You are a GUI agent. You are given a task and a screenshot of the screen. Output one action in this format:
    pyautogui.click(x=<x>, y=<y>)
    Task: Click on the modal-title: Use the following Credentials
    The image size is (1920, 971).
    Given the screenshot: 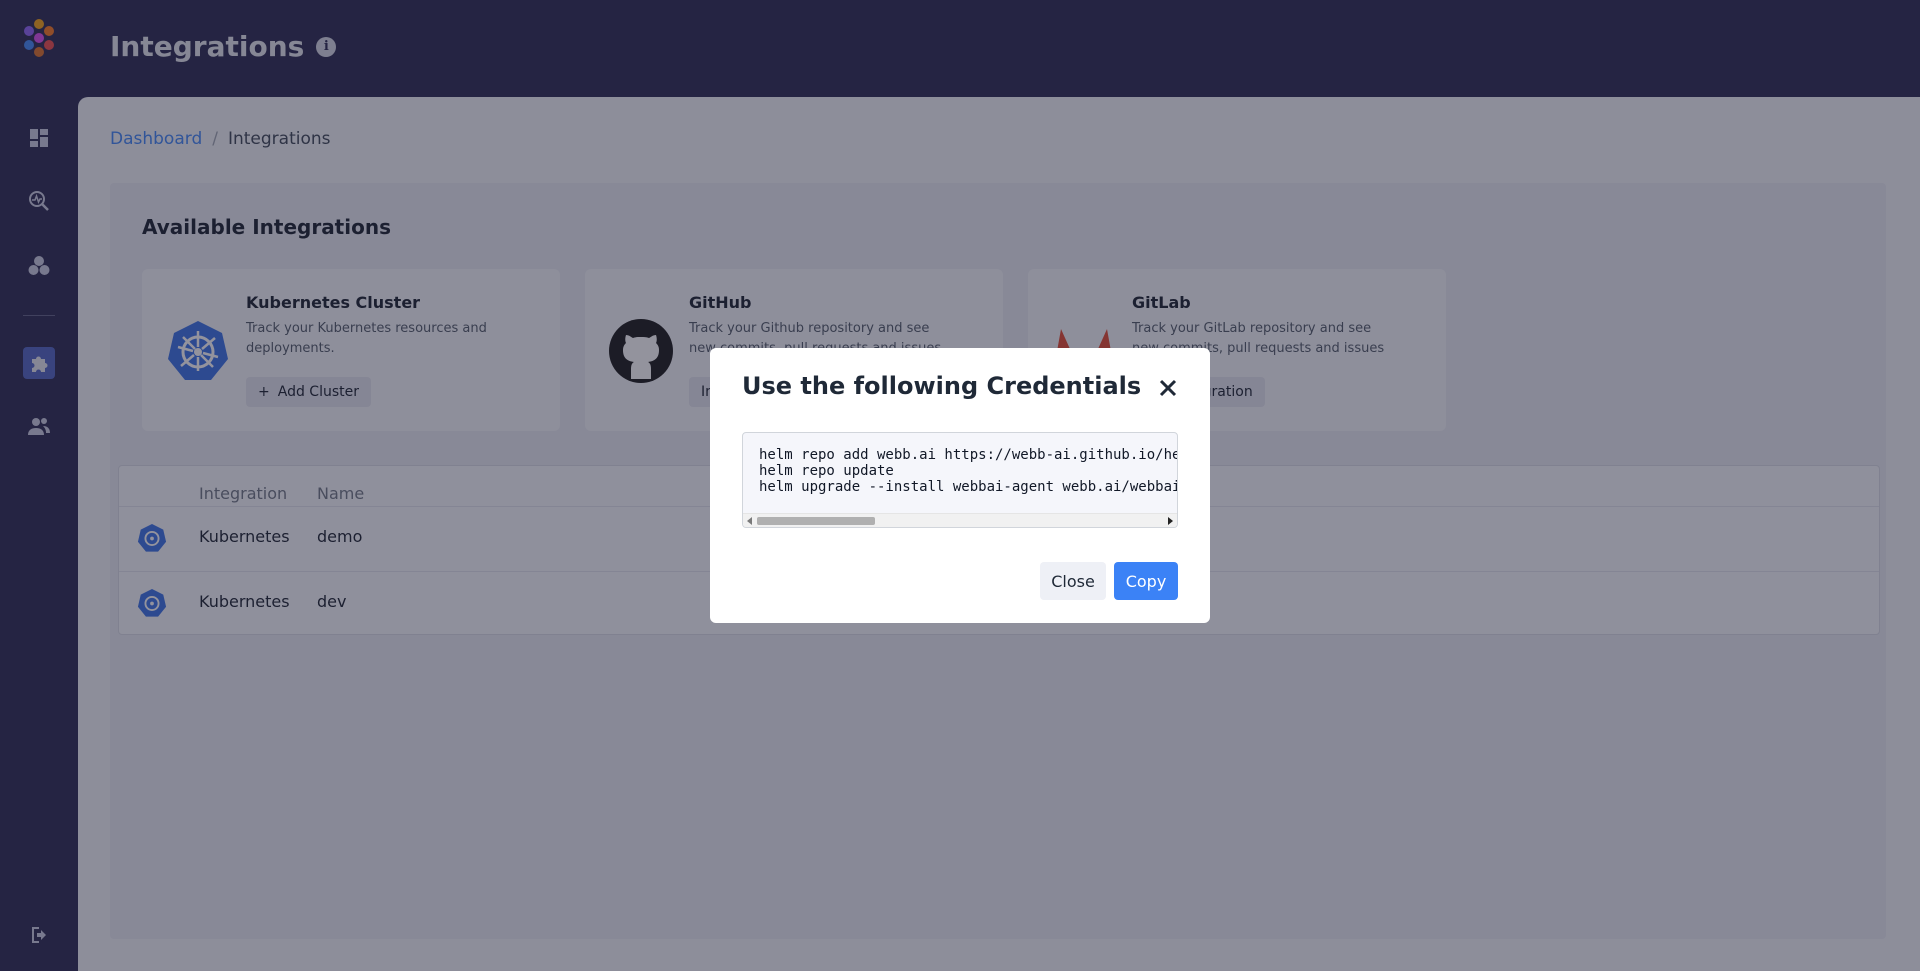 What is the action you would take?
    pyautogui.click(x=942, y=386)
    